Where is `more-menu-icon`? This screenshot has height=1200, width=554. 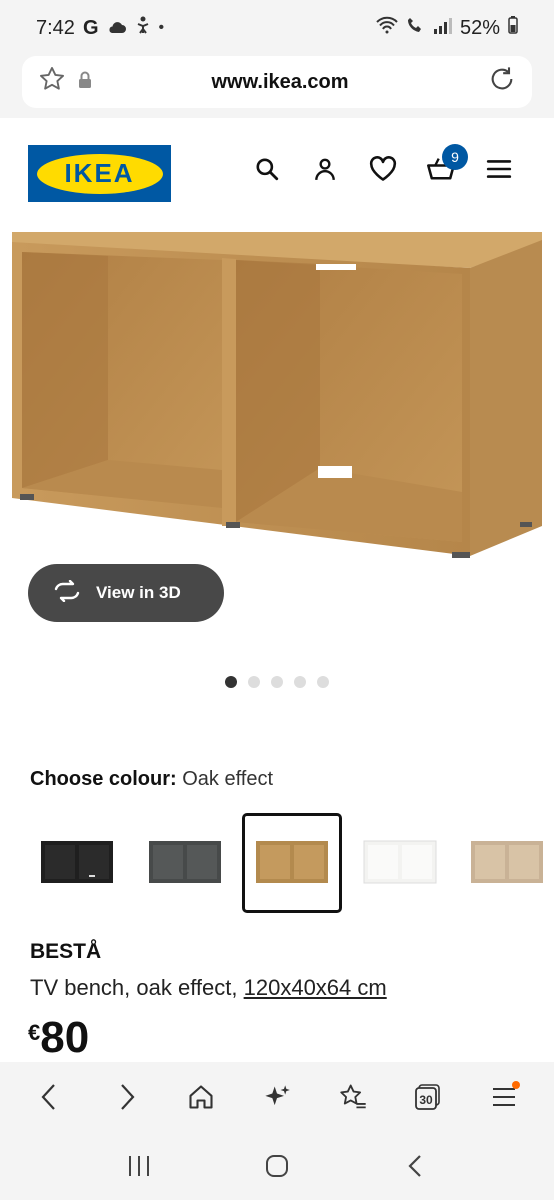
more-menu-icon is located at coordinates (504, 1097).